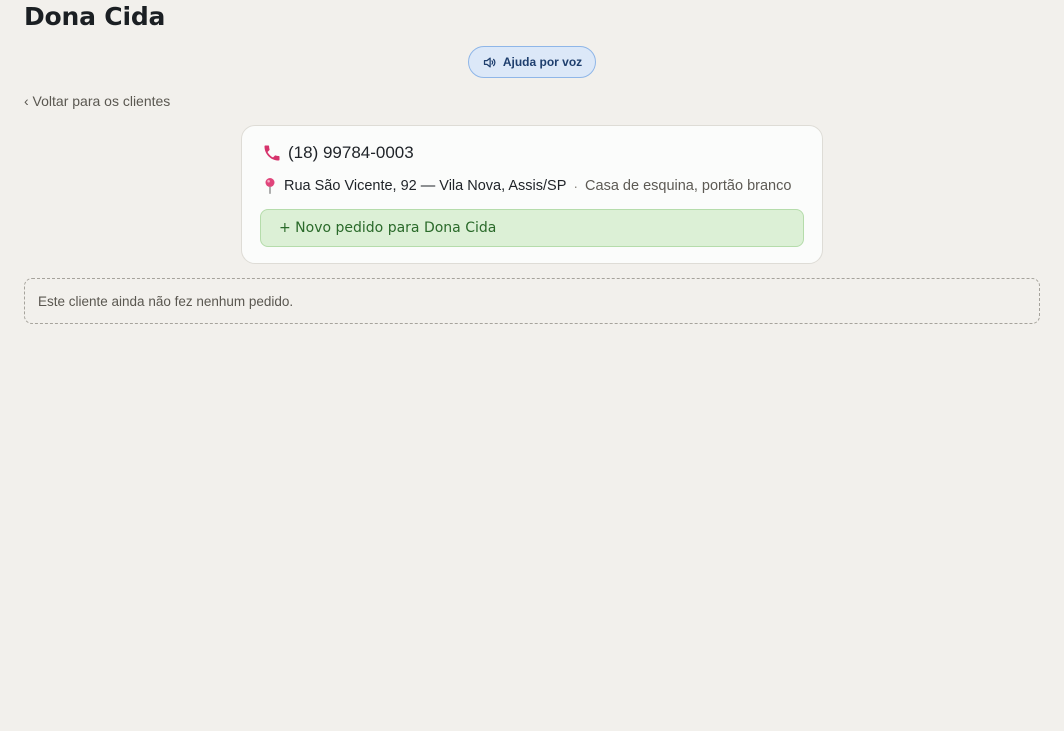  Describe the element at coordinates (272, 153) in the screenshot. I see `phone-icon` at that location.